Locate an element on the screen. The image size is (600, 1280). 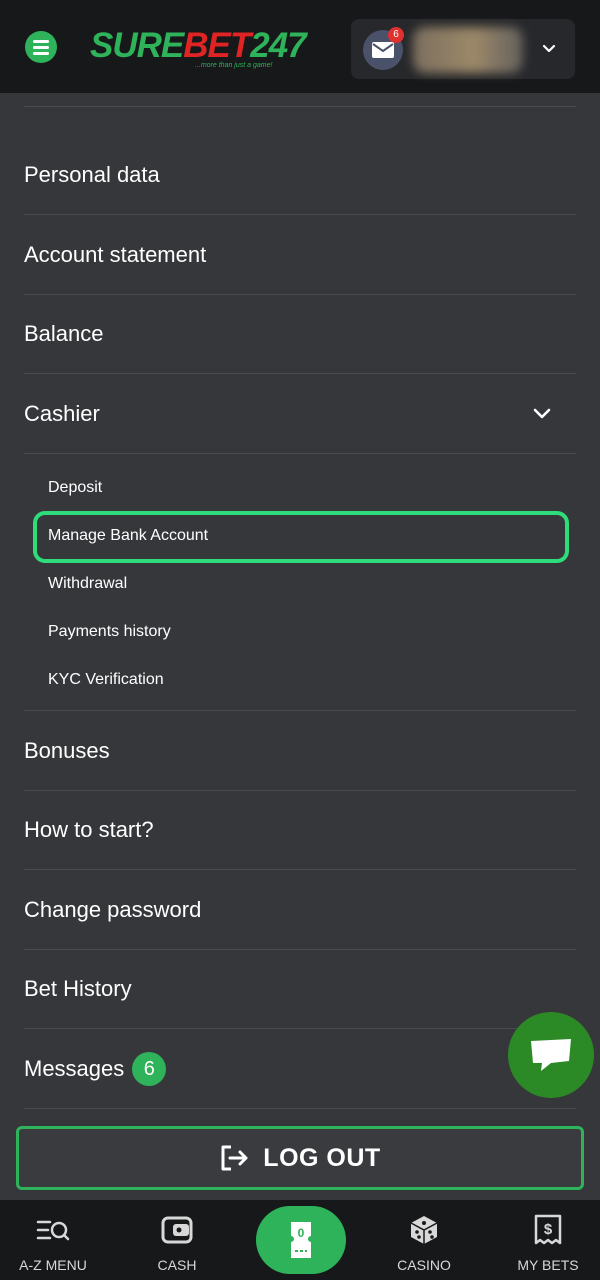
chat-icon is located at coordinates (551, 1055).